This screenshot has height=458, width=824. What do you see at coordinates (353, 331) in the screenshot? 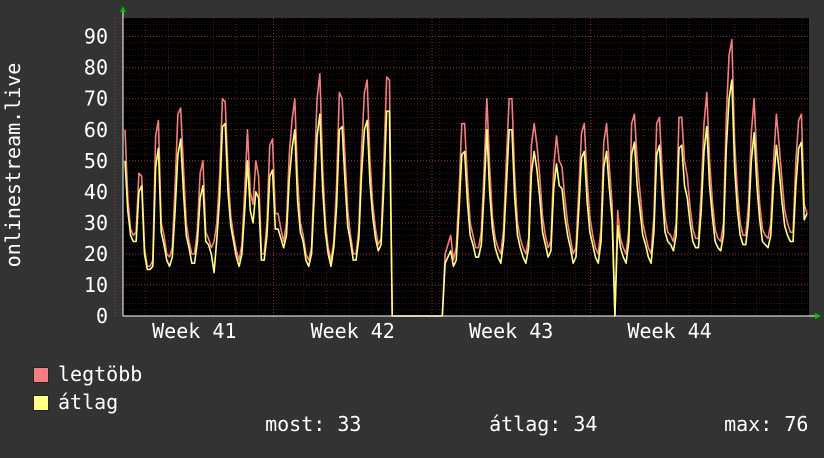
I see `x-tick-label: Week 42` at bounding box center [353, 331].